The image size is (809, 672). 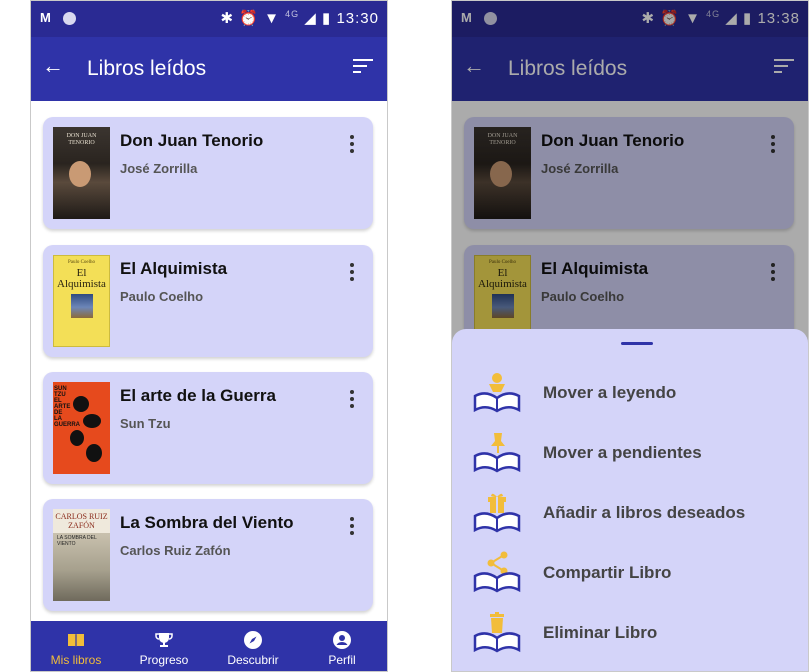 I want to click on action-move-to-reading: Mover a leyendo, so click(x=630, y=392).